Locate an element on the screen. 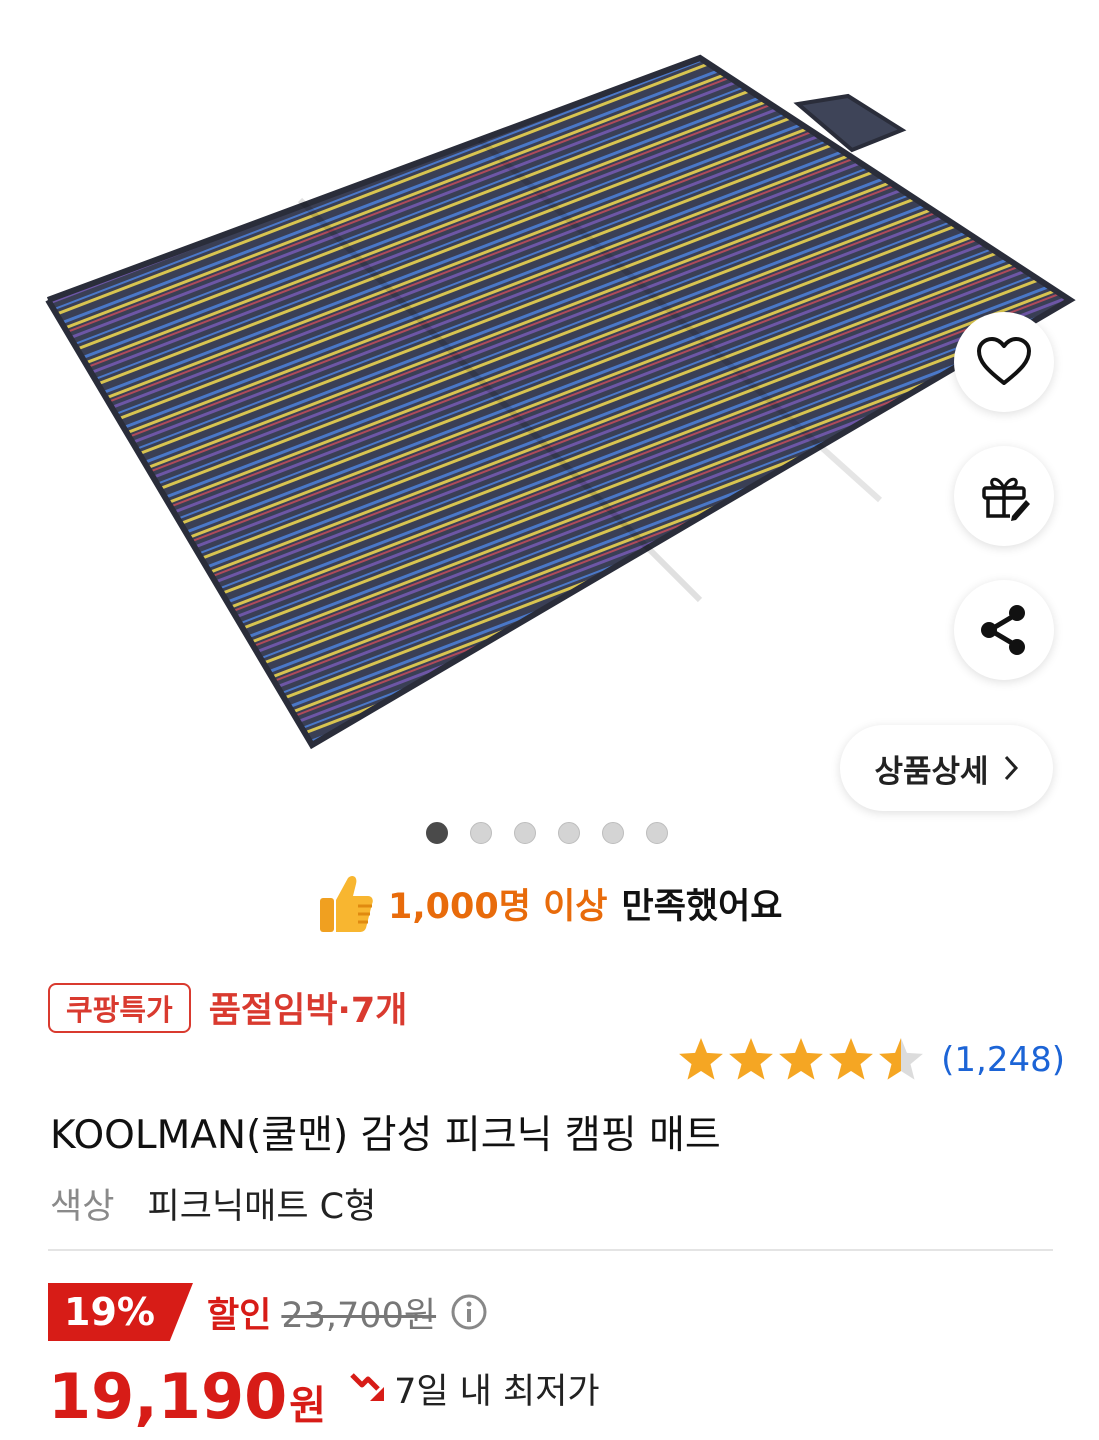 The height and width of the screenshot is (1440, 1099). star-rating is located at coordinates (801, 1059).